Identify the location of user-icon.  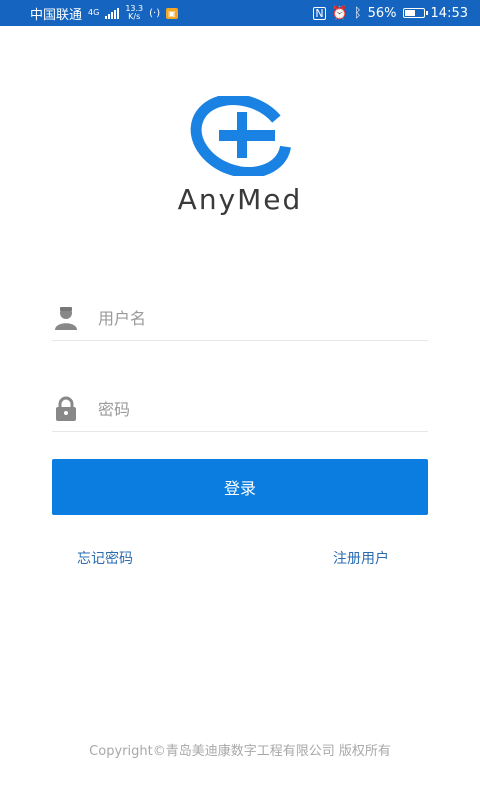
(66, 318).